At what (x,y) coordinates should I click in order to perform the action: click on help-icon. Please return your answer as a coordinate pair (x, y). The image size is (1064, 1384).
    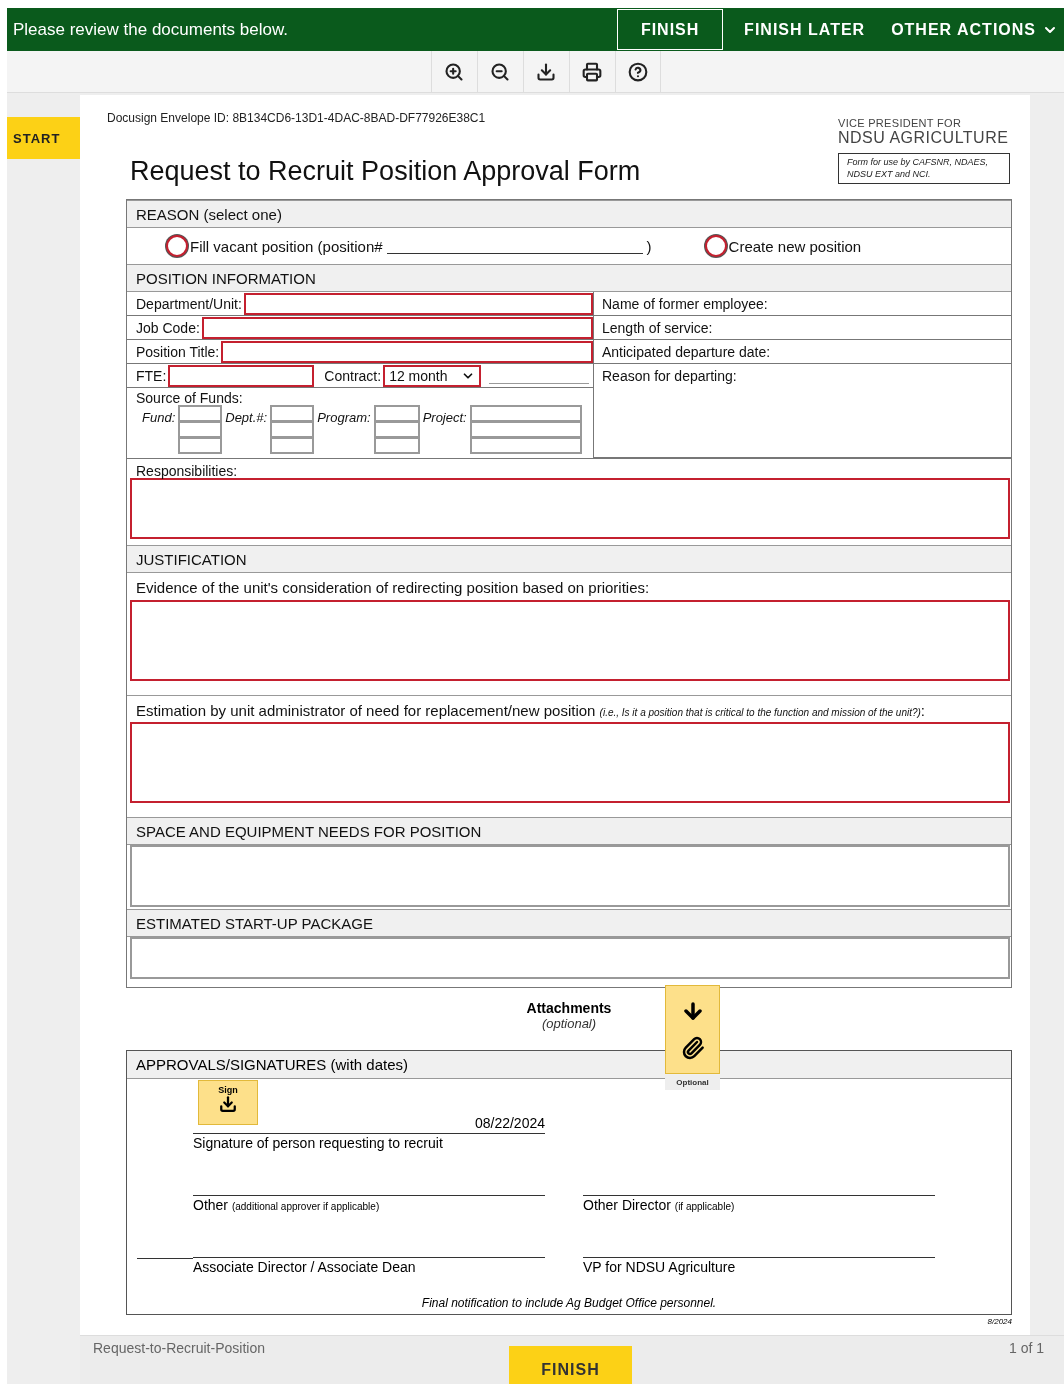
    Looking at the image, I should click on (637, 71).